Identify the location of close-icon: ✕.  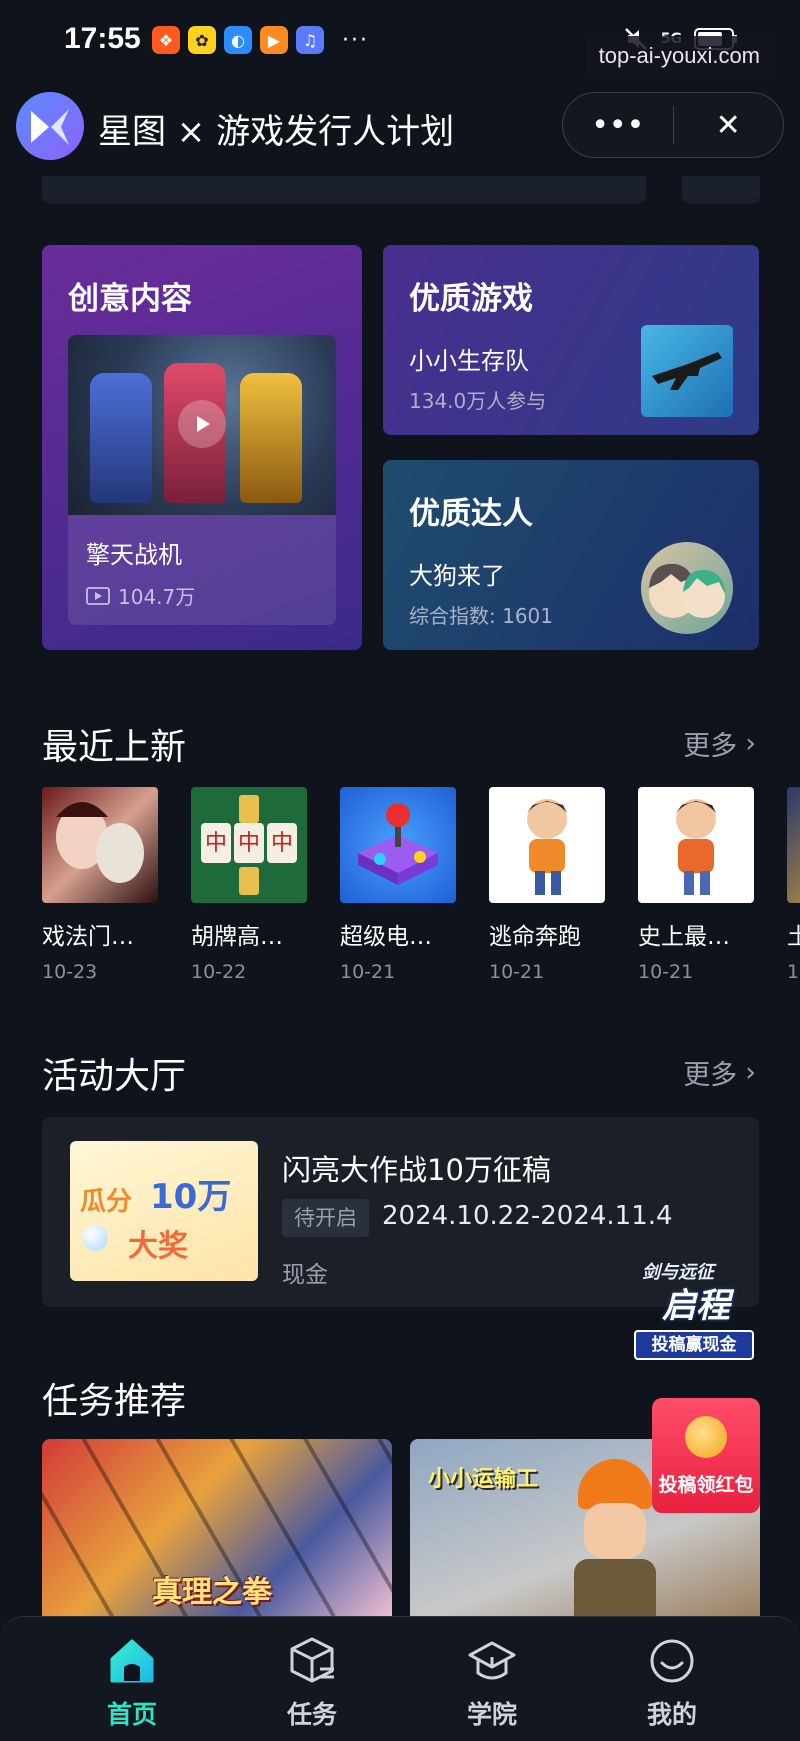
(728, 125).